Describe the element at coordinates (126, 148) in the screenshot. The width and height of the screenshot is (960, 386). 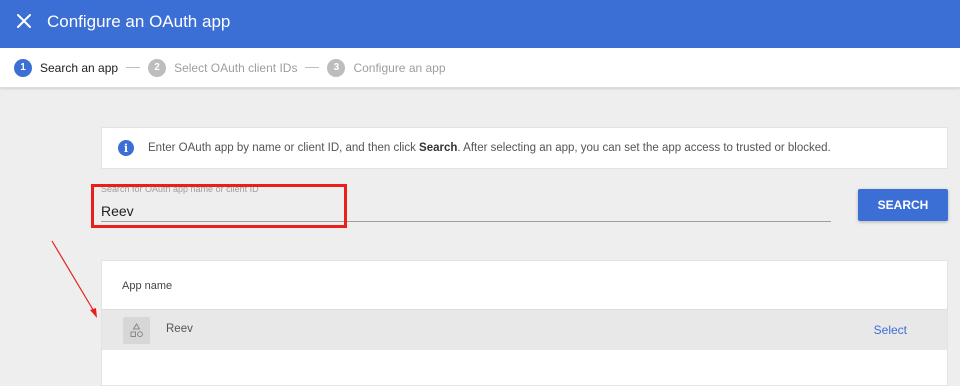
I see `info-icon: i` at that location.